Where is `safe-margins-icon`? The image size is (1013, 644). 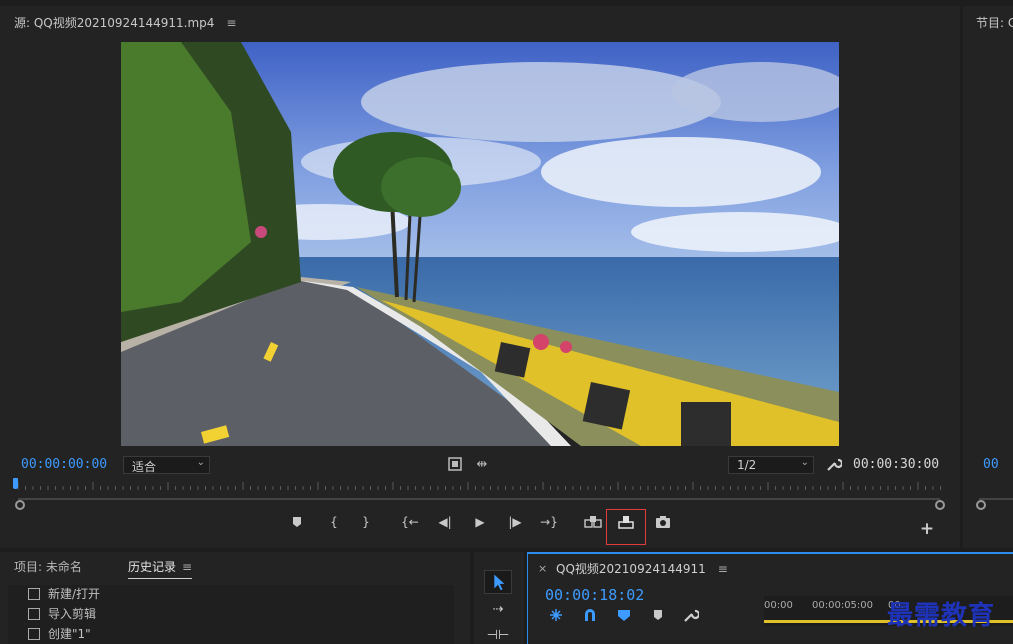
safe-margins-icon is located at coordinates (455, 464).